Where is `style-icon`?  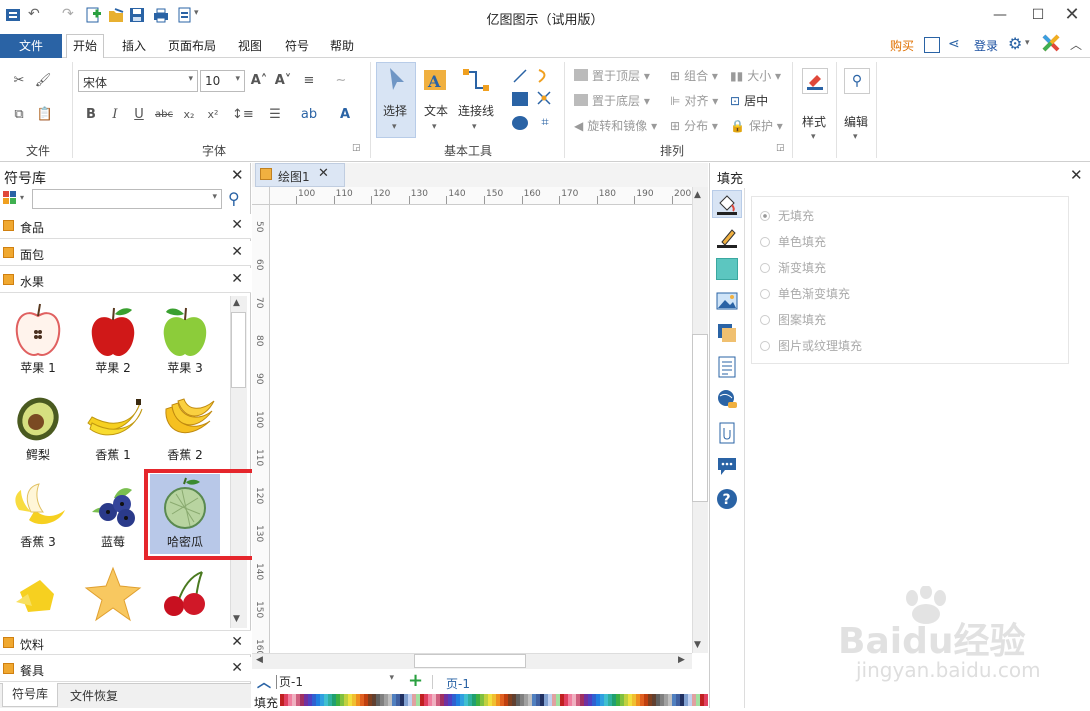
style-icon is located at coordinates (815, 81).